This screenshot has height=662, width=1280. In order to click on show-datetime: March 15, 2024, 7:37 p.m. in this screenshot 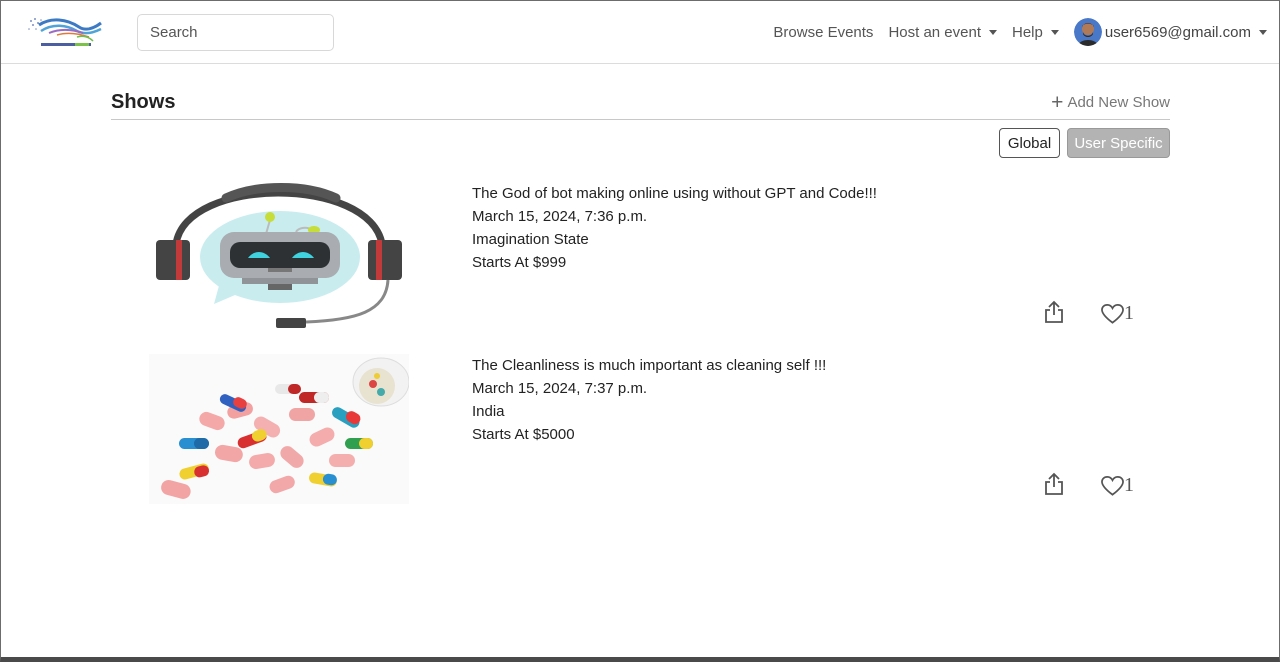, I will do `click(560, 388)`.